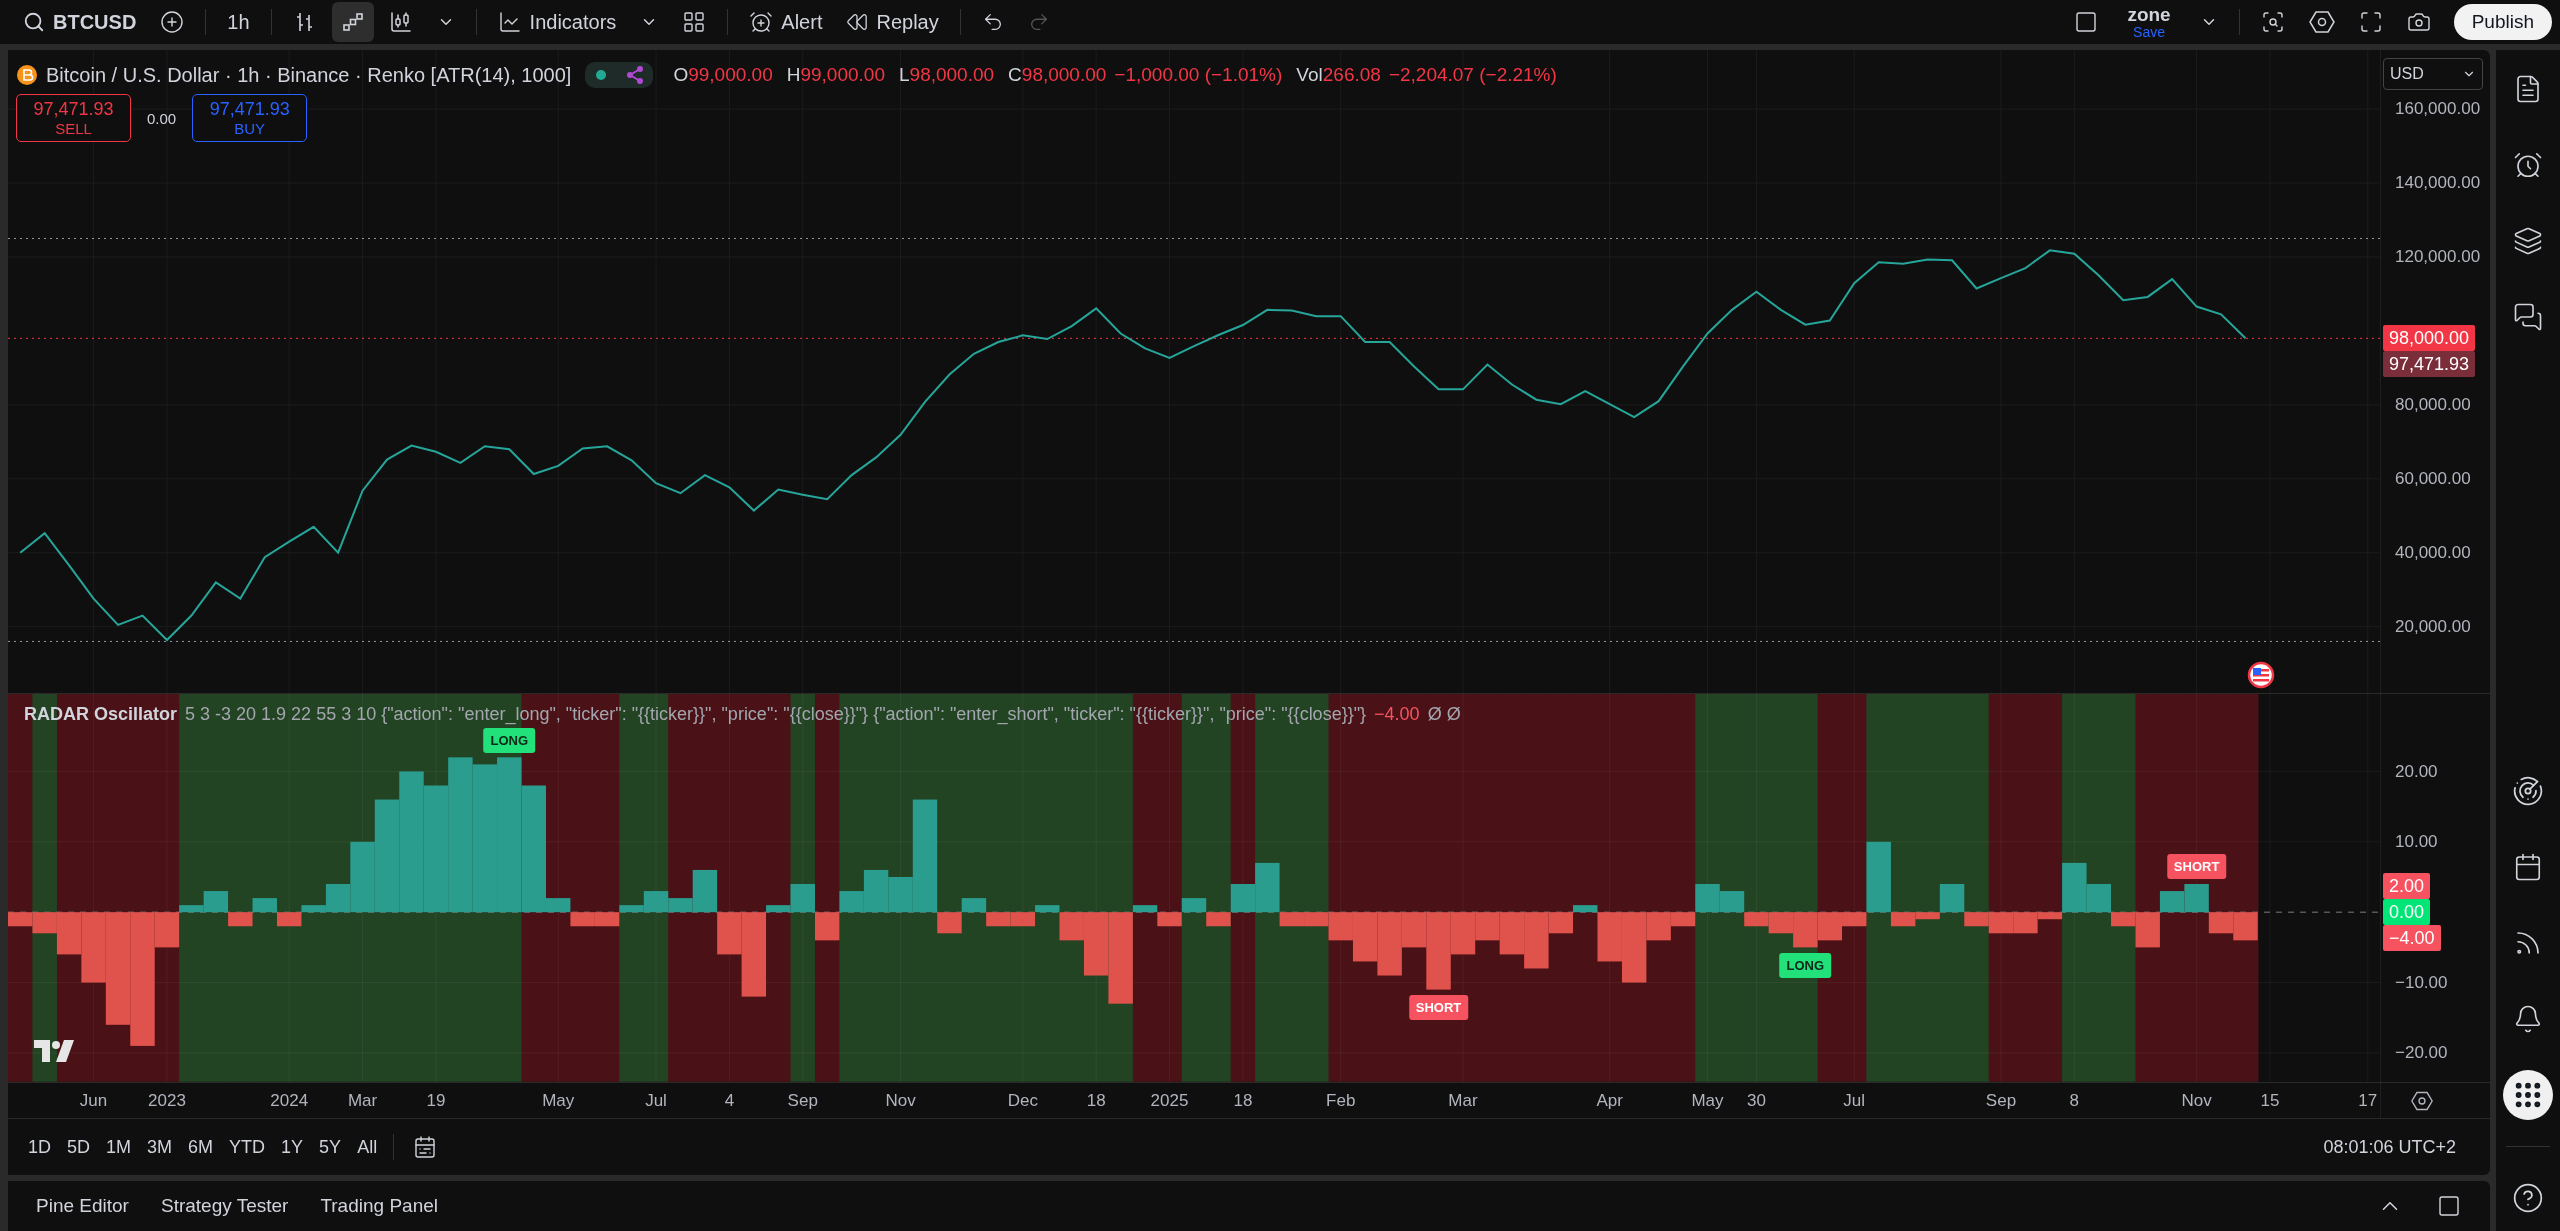 This screenshot has width=2560, height=1231. Describe the element at coordinates (2196, 867) in the screenshot. I see `signal-label: SHORT` at that location.